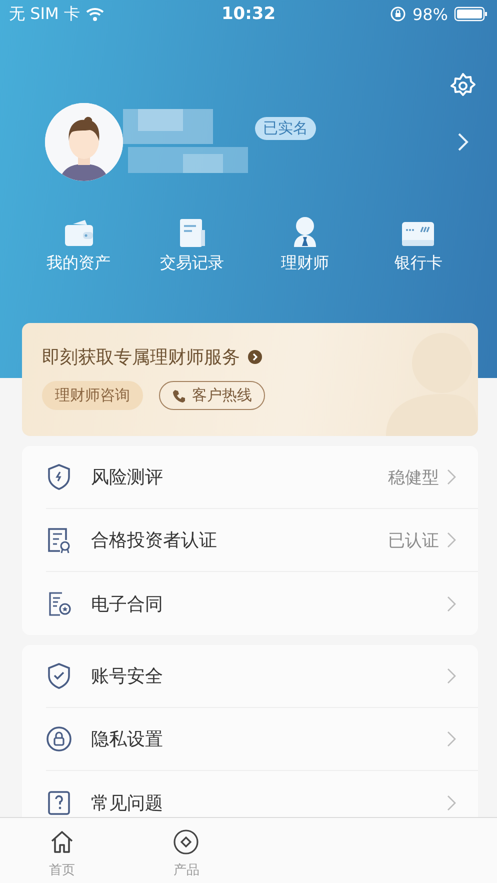 Image resolution: width=497 pixels, height=883 pixels. Describe the element at coordinates (62, 842) in the screenshot. I see `home-icon` at that location.